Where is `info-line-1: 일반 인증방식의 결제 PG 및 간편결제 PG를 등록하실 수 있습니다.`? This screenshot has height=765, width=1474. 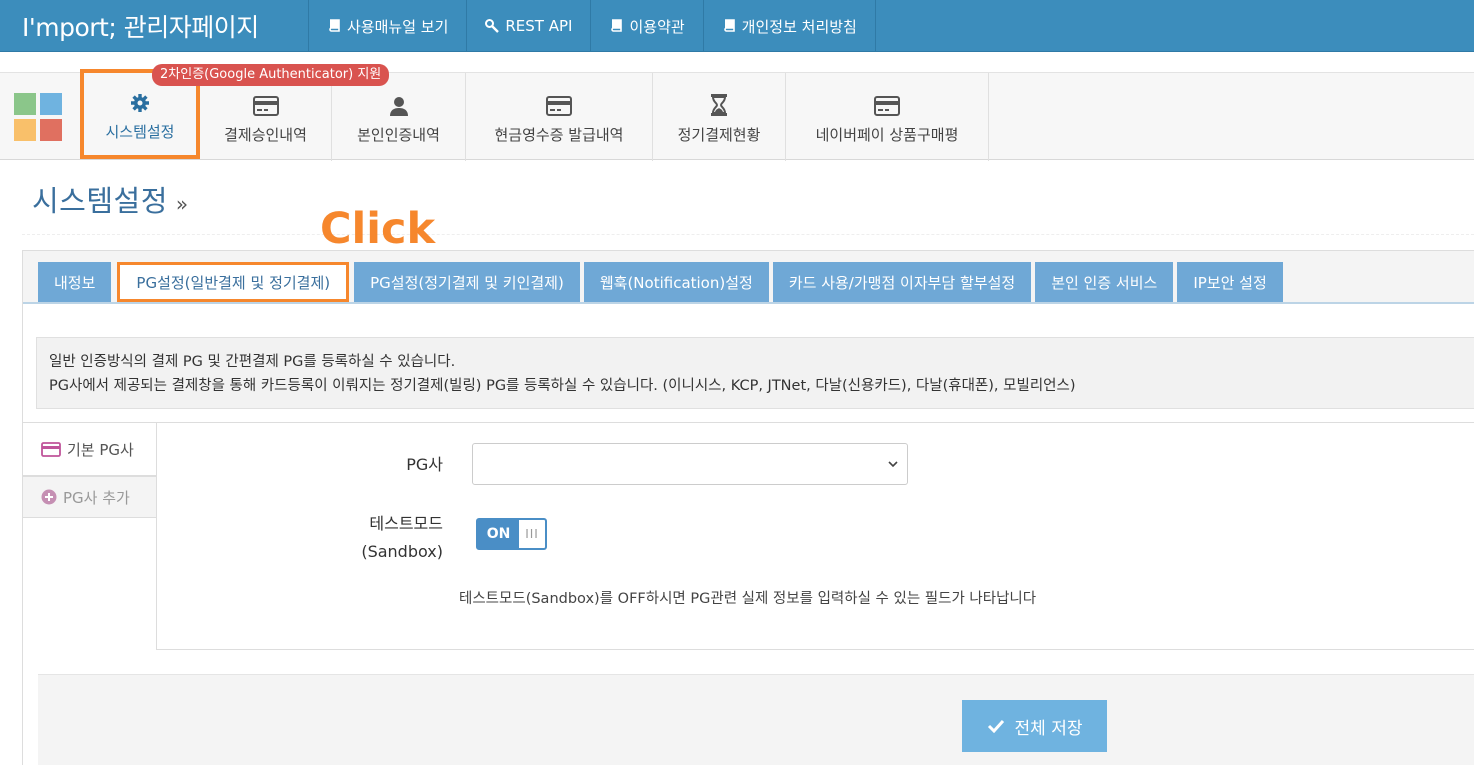
info-line-1: 일반 인증방식의 결제 PG 및 간편결제 PG를 등록하실 수 있습니다. is located at coordinates (252, 362).